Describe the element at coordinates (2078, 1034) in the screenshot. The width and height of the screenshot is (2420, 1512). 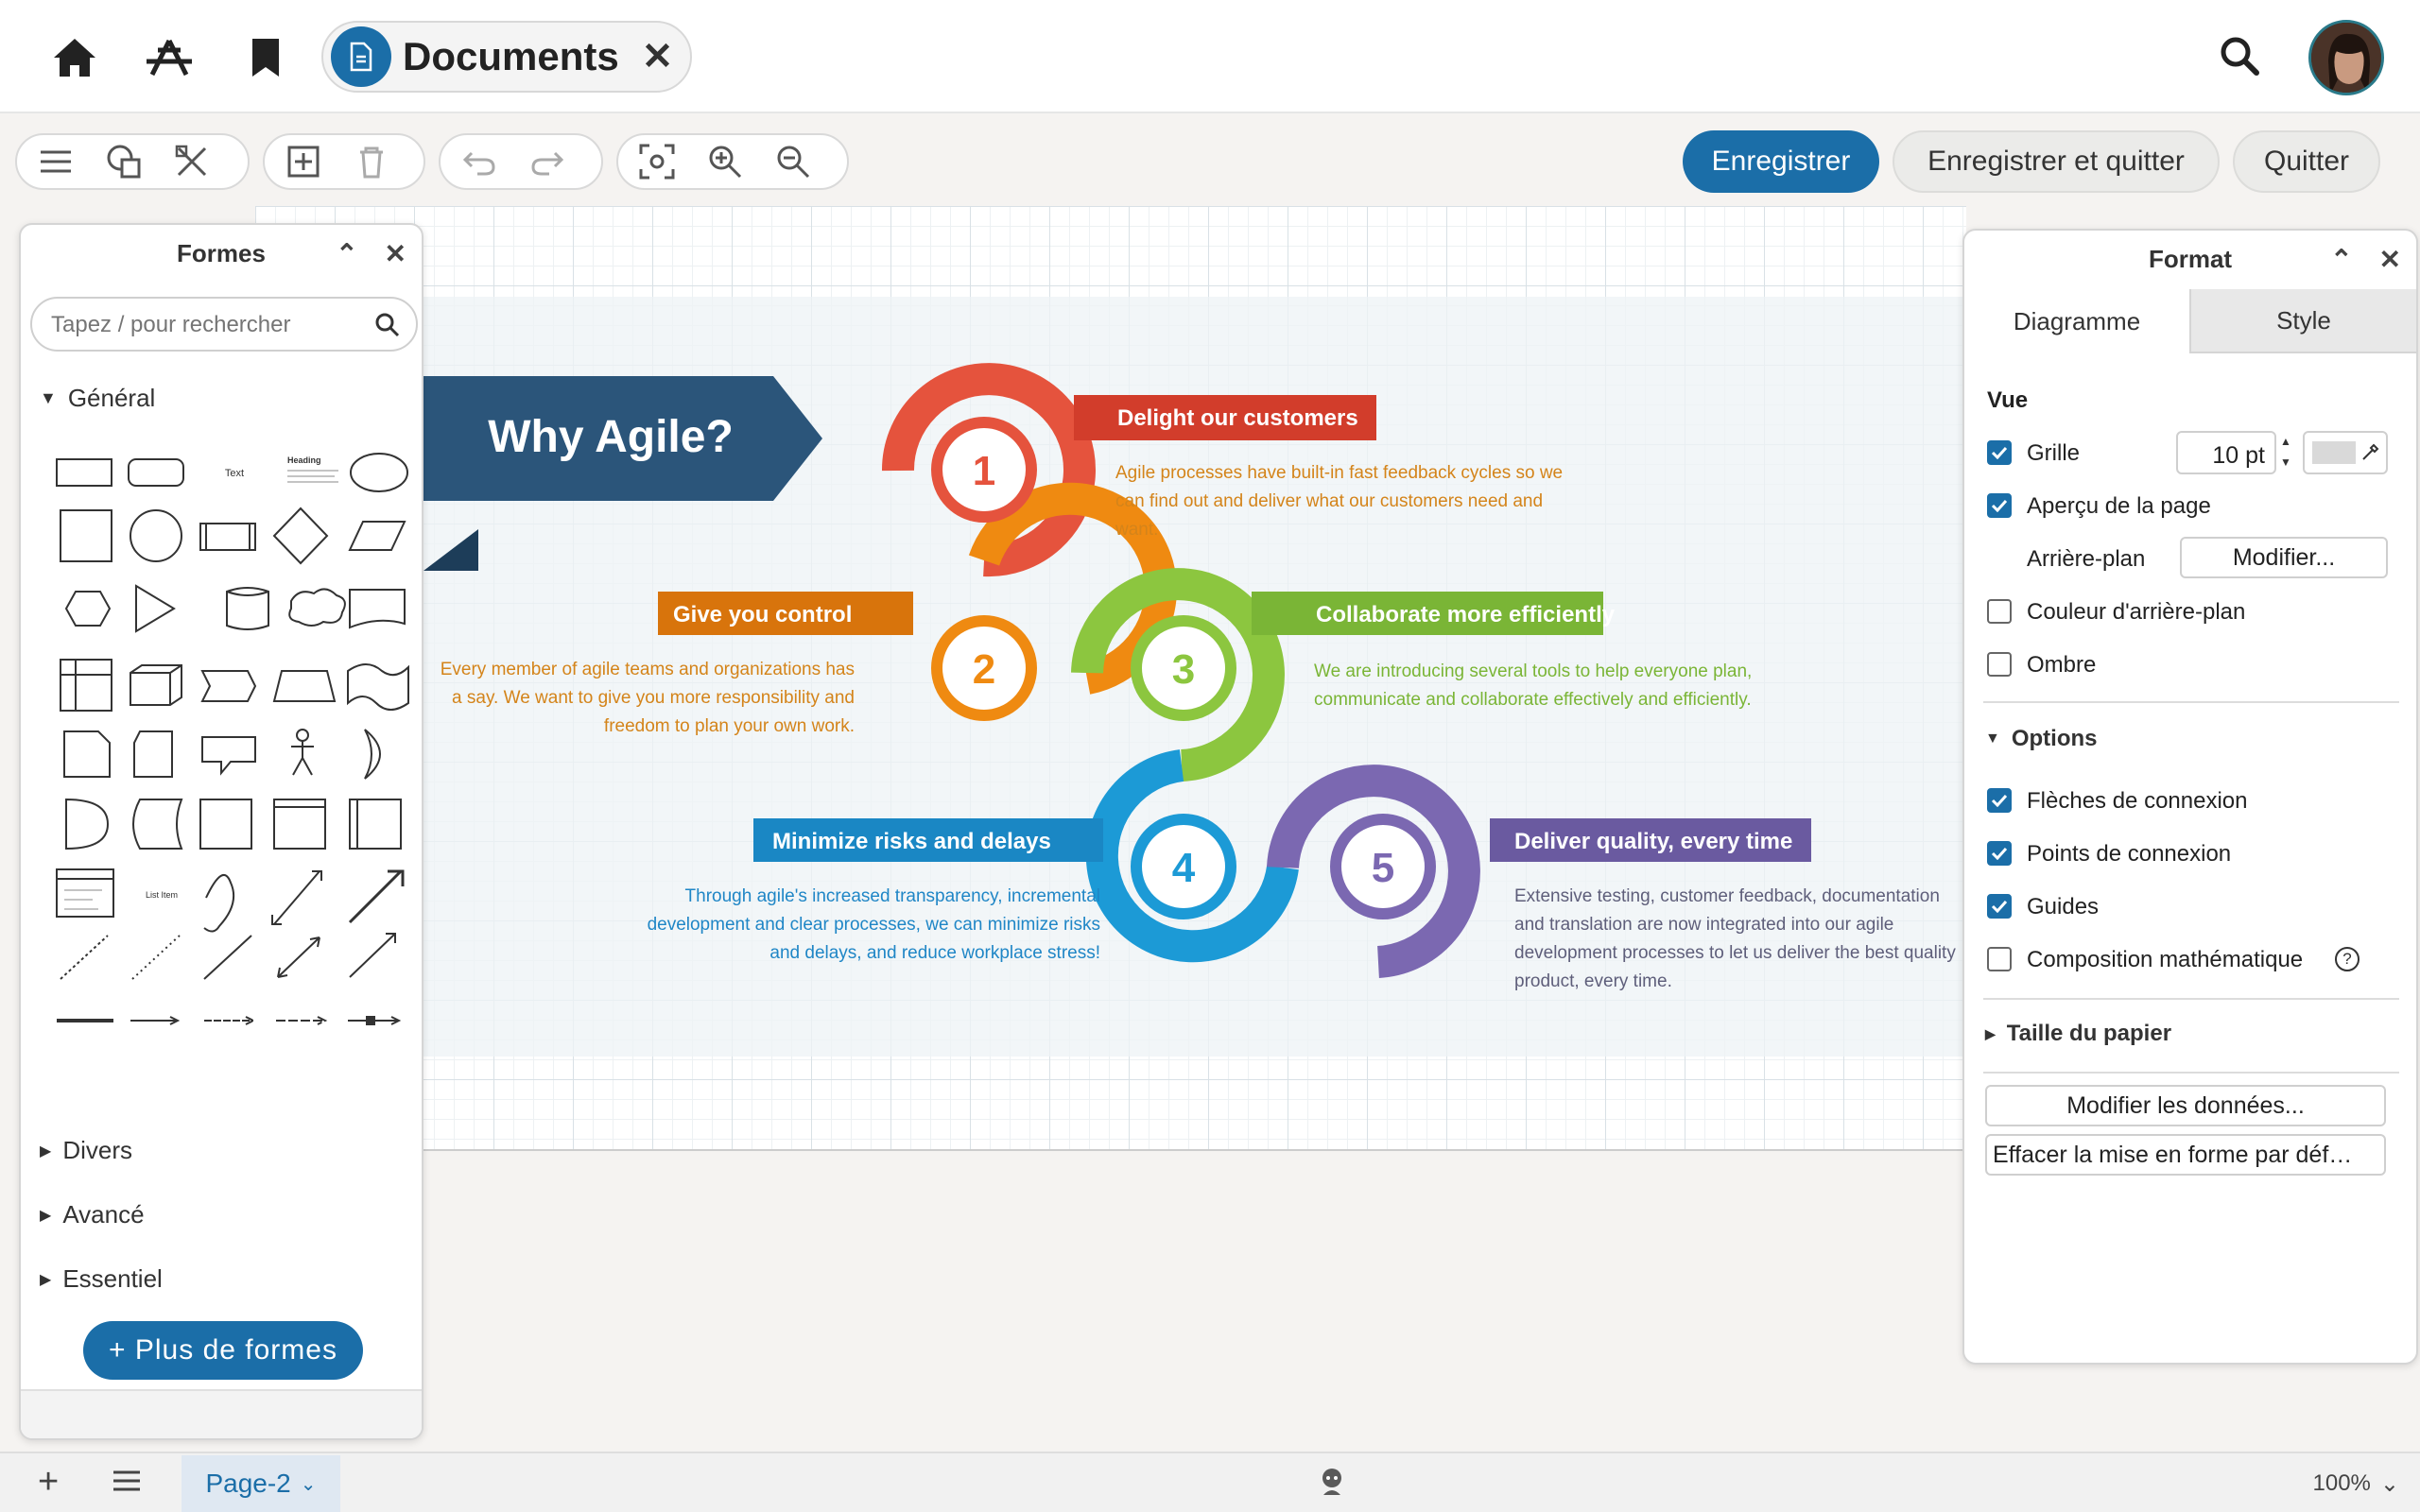
I see `paper-size-section: ▶ Taille du papier` at that location.